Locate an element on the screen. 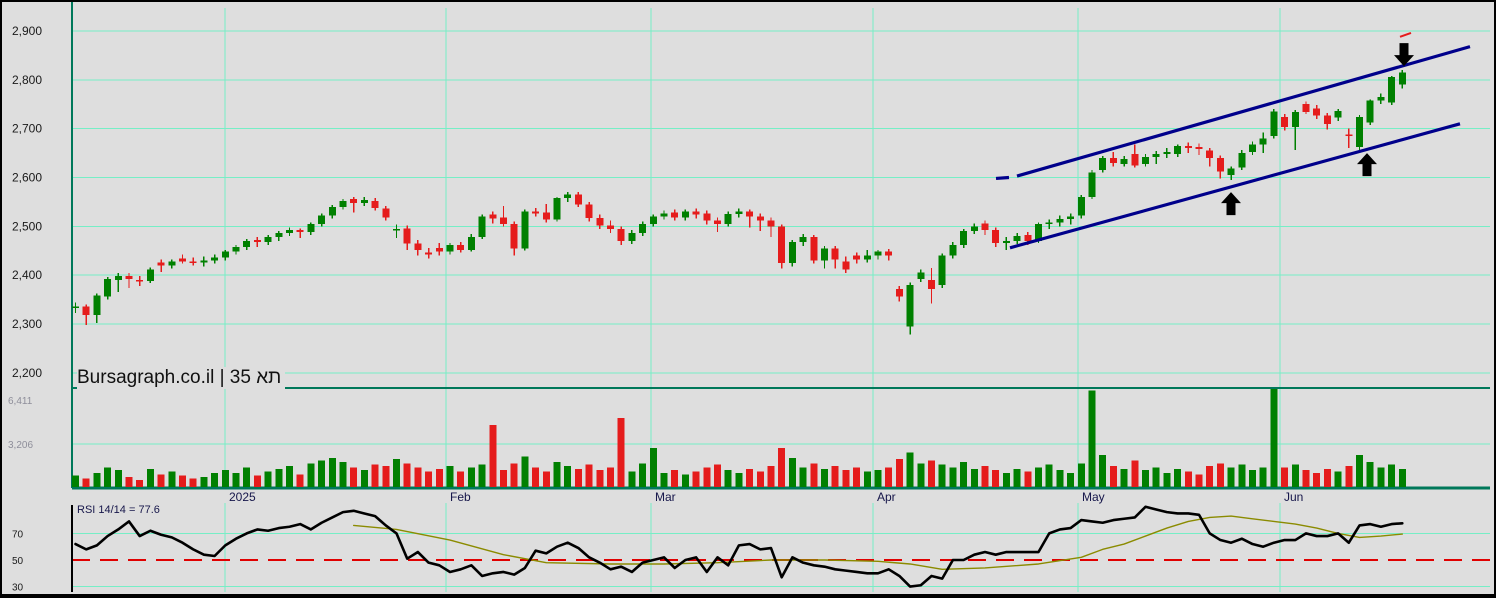 The image size is (1496, 598). volume-tick-label: 6,411 is located at coordinates (20, 401).